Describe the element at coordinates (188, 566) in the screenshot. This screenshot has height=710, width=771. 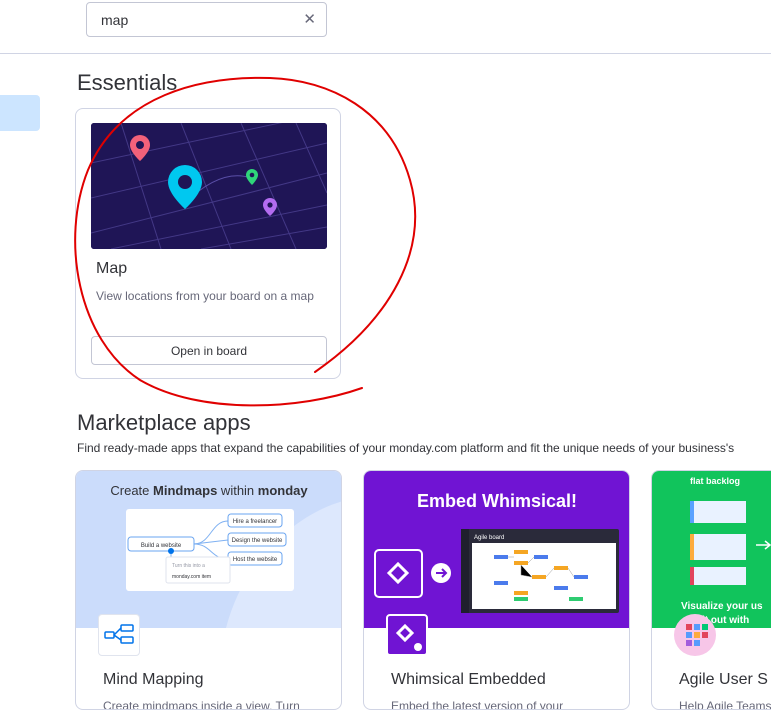
I see `svg-text: Turn this into a` at that location.